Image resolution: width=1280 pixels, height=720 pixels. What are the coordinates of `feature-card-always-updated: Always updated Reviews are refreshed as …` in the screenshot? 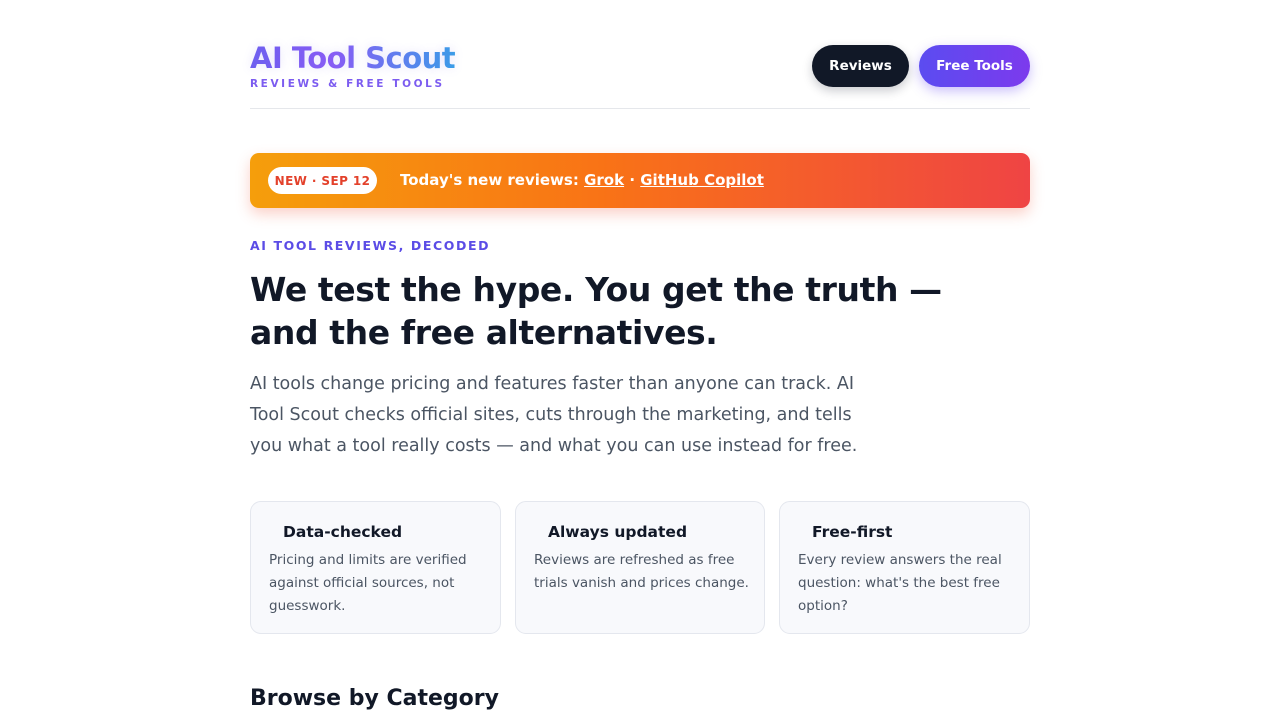 It's located at (640, 567).